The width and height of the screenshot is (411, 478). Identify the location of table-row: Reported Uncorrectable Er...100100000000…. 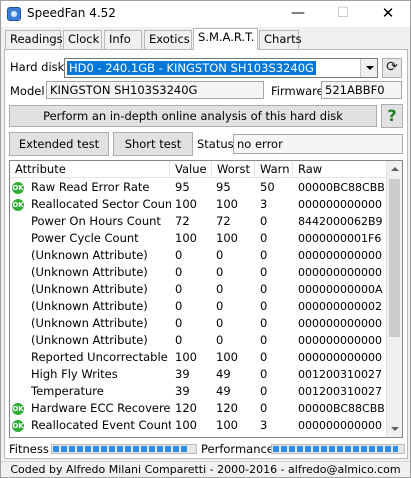
(198, 357).